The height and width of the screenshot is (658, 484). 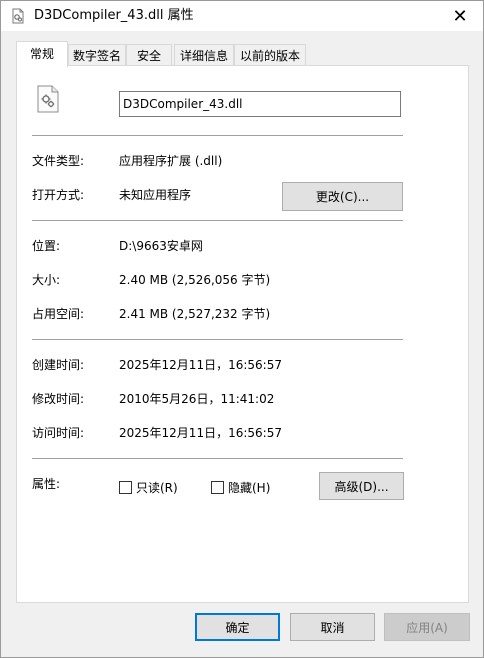 What do you see at coordinates (161, 246) in the screenshot?
I see `location-value: D:\9663安卓网` at bounding box center [161, 246].